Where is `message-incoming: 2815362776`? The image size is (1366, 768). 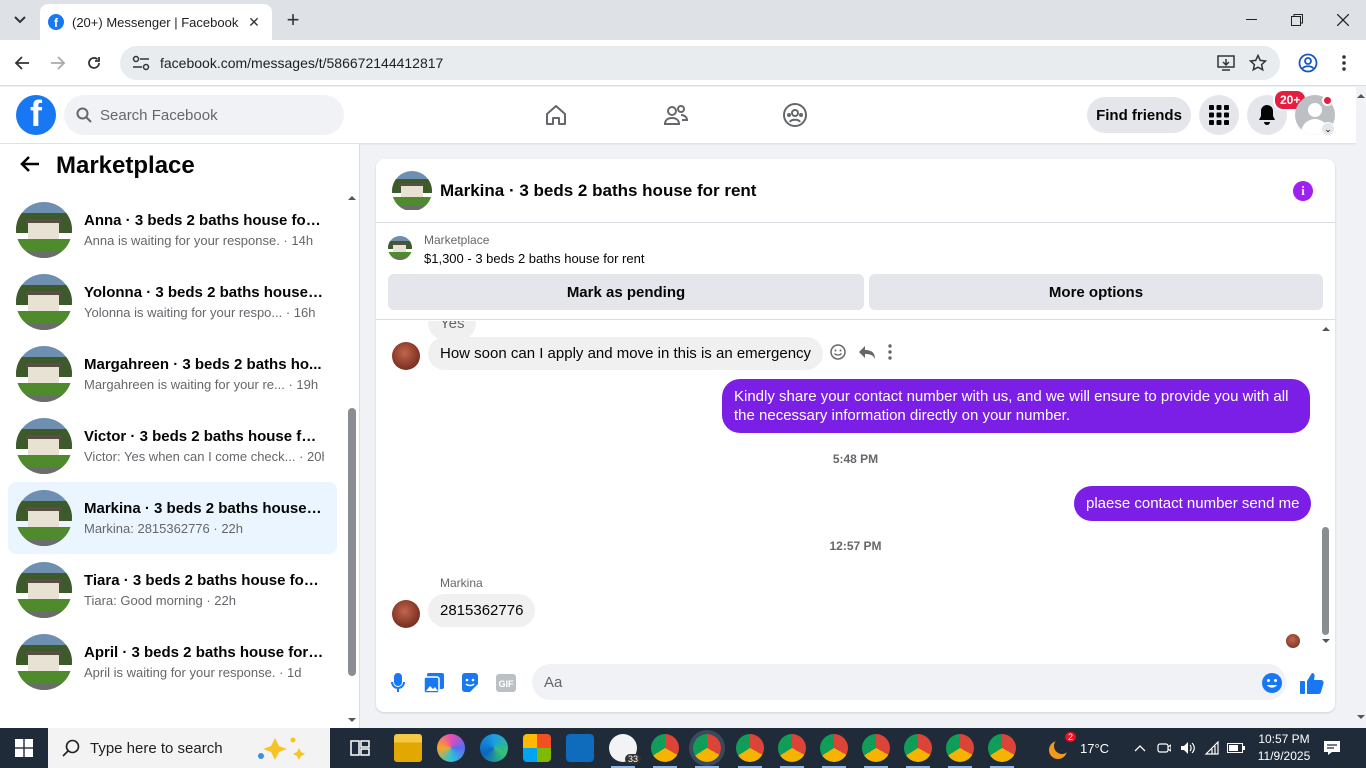 message-incoming: 2815362776 is located at coordinates (482, 610).